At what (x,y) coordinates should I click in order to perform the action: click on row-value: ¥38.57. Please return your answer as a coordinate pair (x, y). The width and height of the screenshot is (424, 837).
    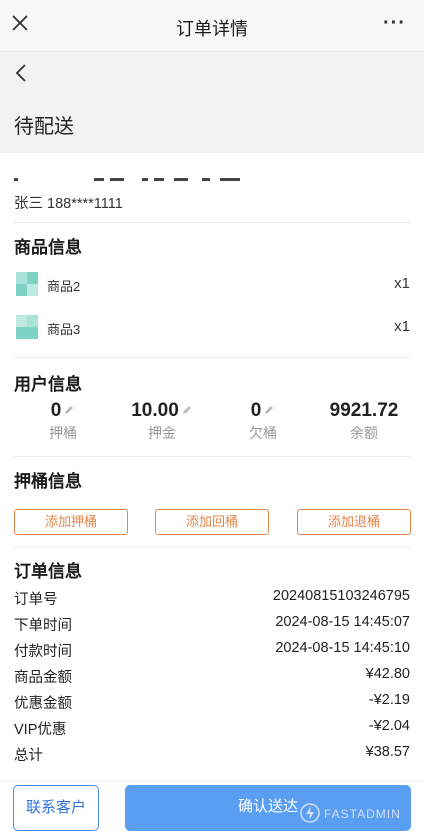
    Looking at the image, I should click on (387, 752).